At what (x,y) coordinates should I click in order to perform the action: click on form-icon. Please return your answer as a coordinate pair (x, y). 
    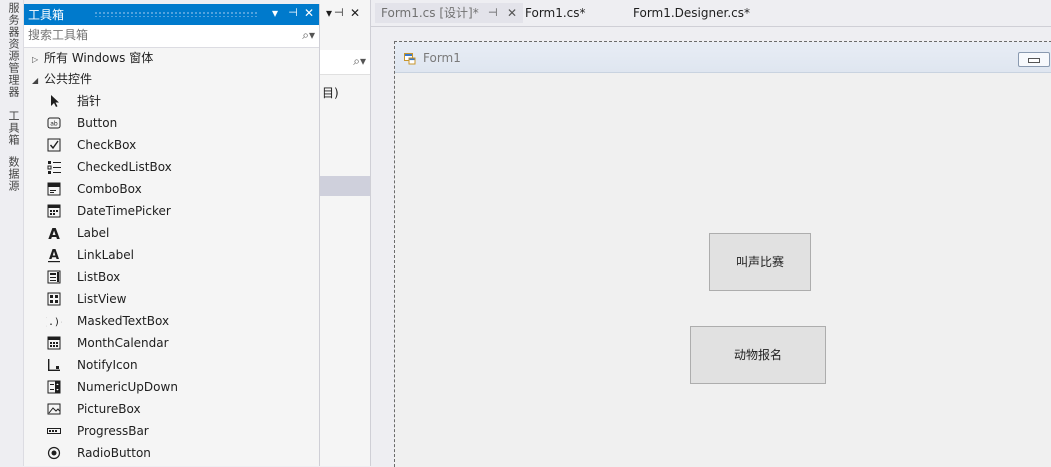
    Looking at the image, I should click on (410, 59).